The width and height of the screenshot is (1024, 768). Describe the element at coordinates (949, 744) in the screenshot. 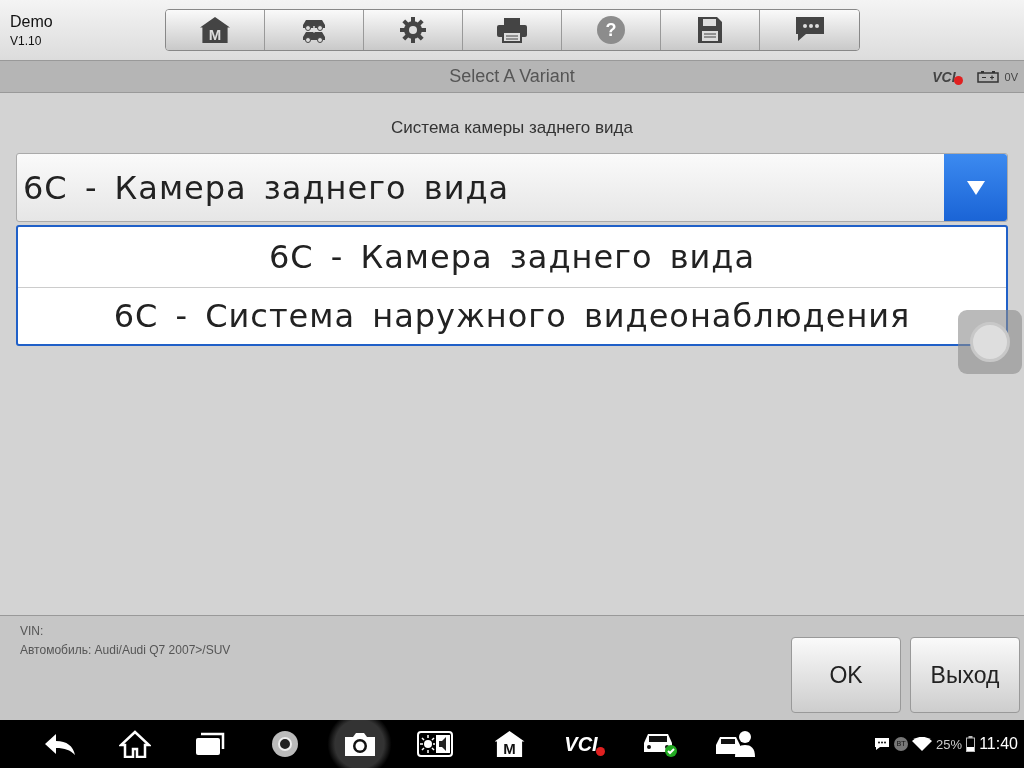

I see `battery-percent: 25%` at that location.